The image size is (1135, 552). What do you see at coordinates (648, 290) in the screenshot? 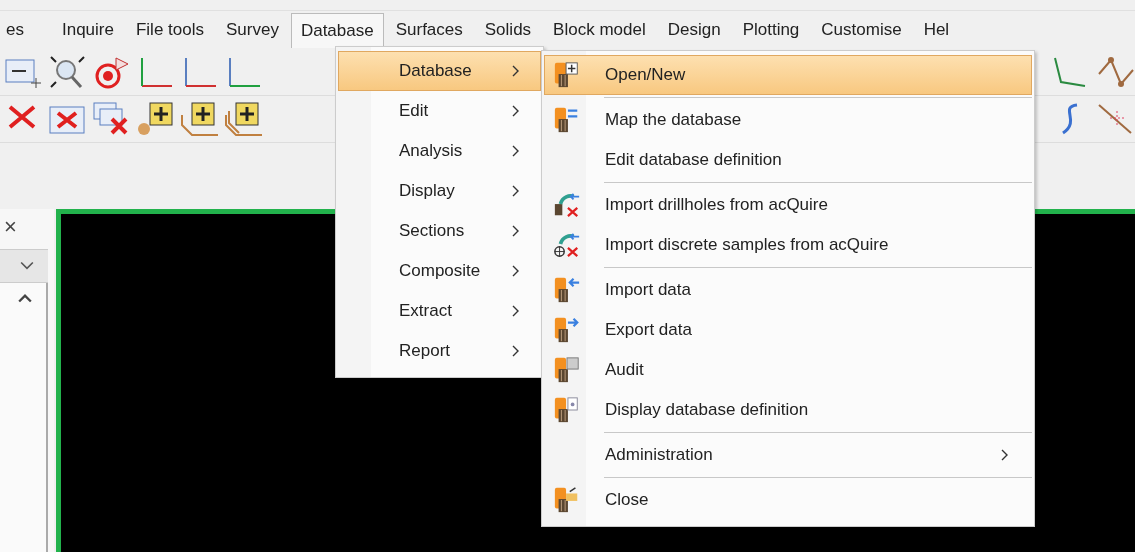
I see `menu-item-label: Import data` at bounding box center [648, 290].